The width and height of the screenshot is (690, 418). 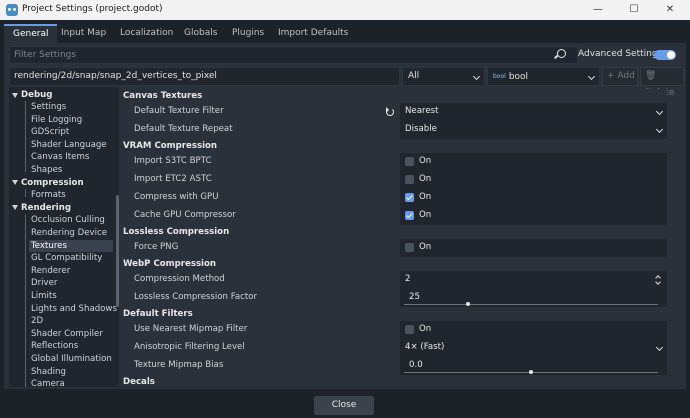 What do you see at coordinates (50, 132) in the screenshot?
I see `tree-item-gdscript: GDScript` at bounding box center [50, 132].